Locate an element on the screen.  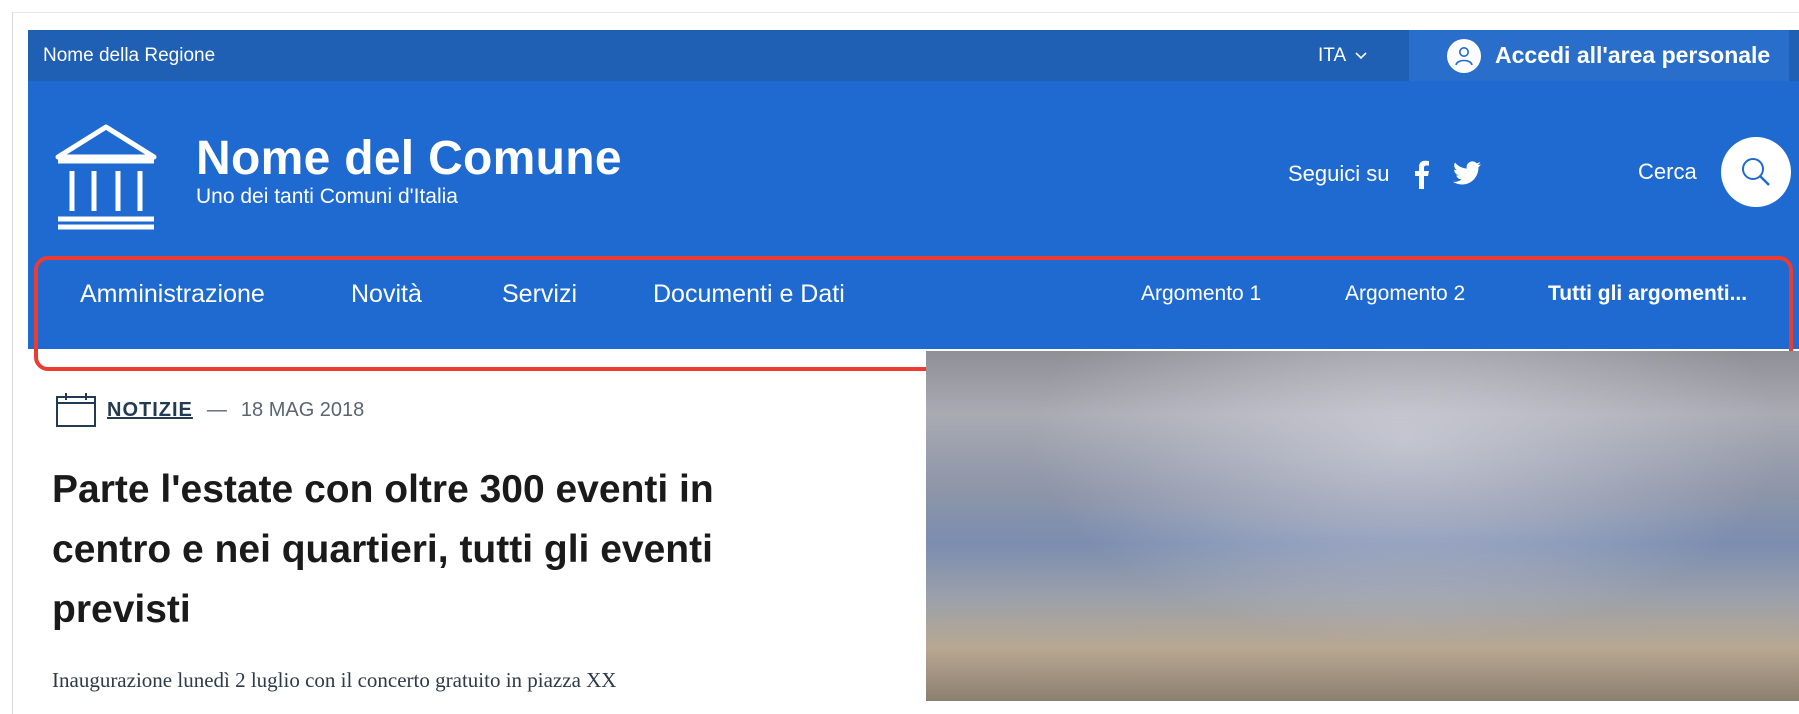
social-links: Seguici su is located at coordinates (1385, 174).